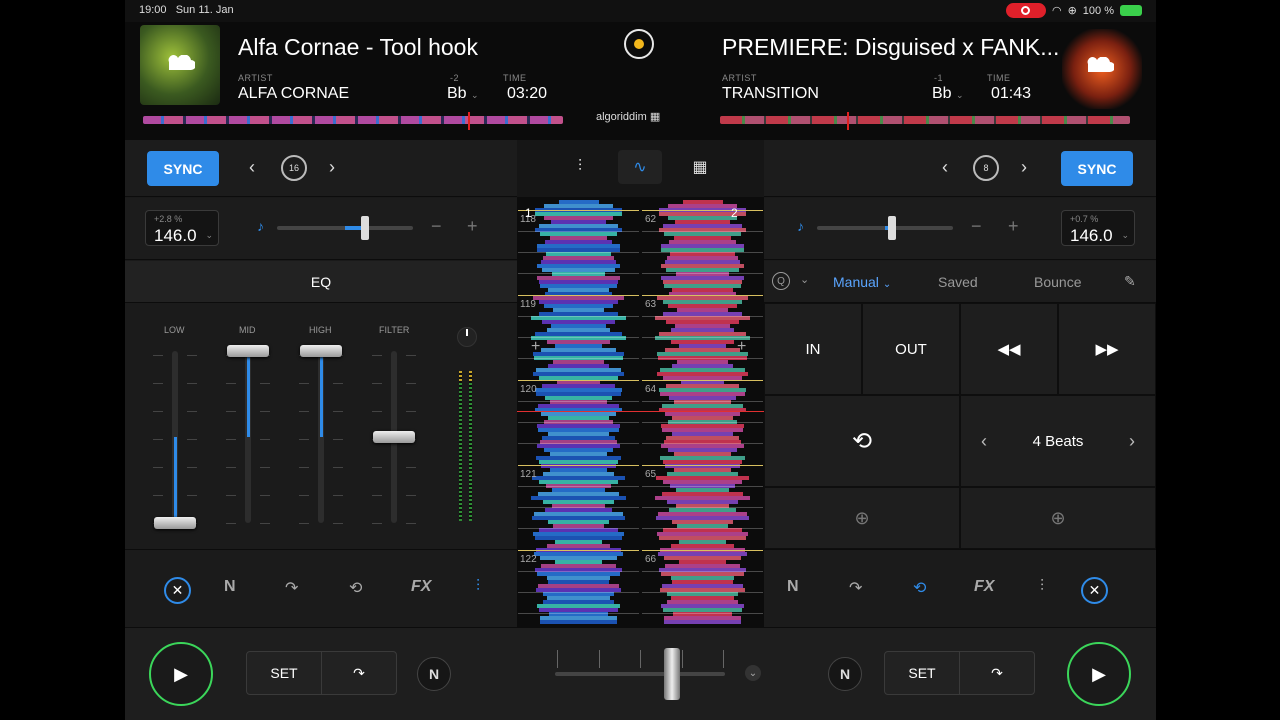 This screenshot has width=1280, height=720. I want to click on rewind-icon: ◀◀, so click(1009, 349).